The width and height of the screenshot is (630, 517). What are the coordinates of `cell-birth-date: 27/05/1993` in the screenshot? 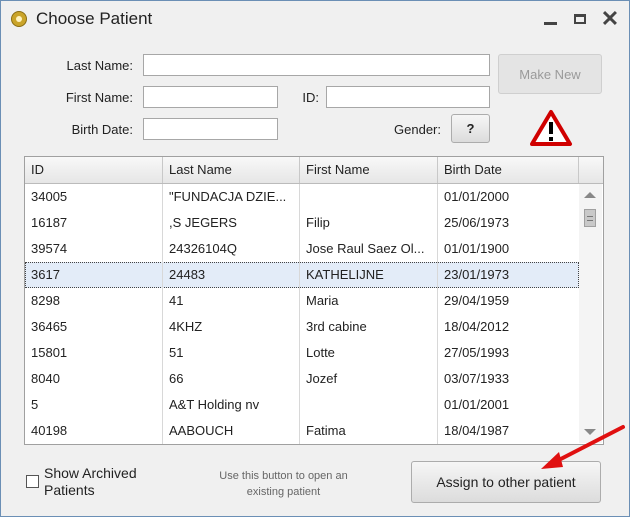 It's located at (477, 352).